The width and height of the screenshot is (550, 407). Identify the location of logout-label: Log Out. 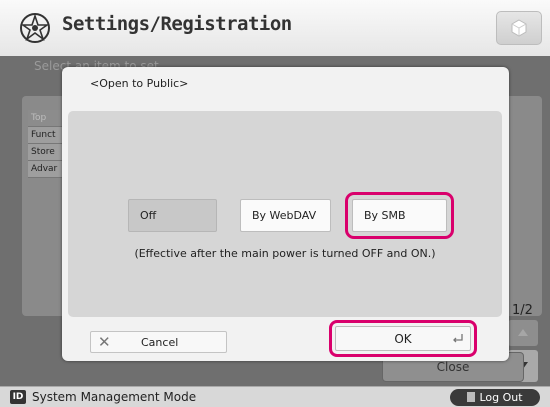
(501, 397).